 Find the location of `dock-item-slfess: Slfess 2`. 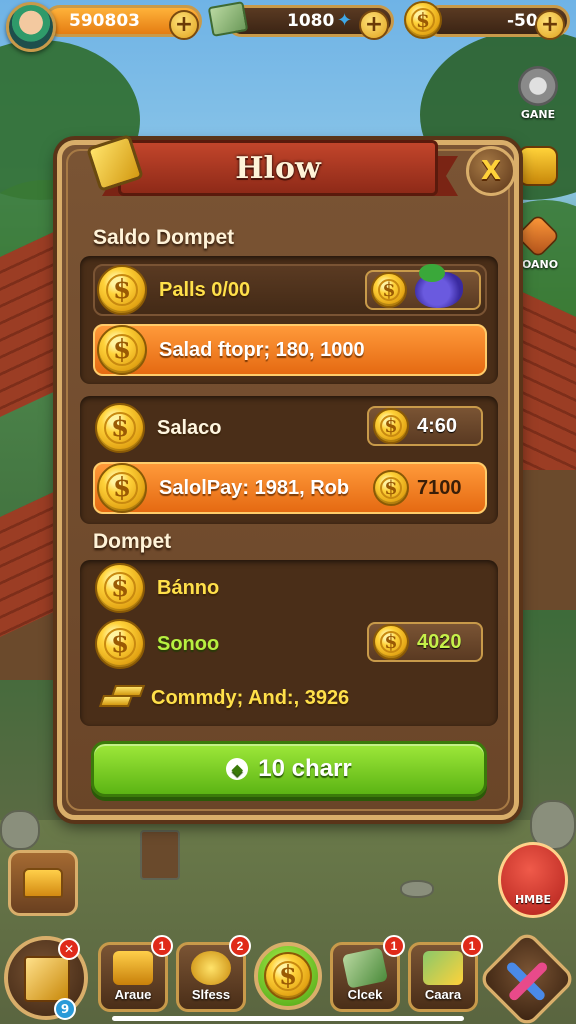

dock-item-slfess: Slfess 2 is located at coordinates (213, 973).